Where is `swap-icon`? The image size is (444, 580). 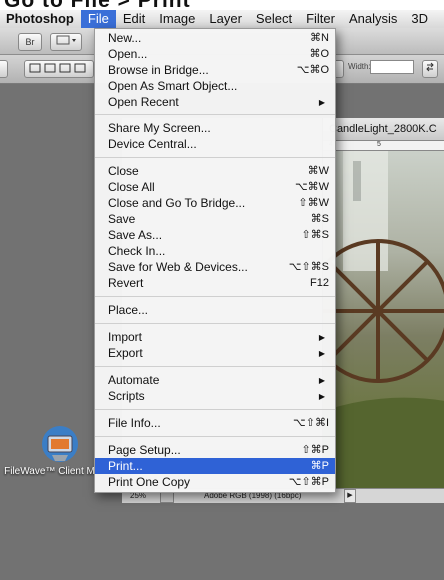 swap-icon is located at coordinates (430, 67).